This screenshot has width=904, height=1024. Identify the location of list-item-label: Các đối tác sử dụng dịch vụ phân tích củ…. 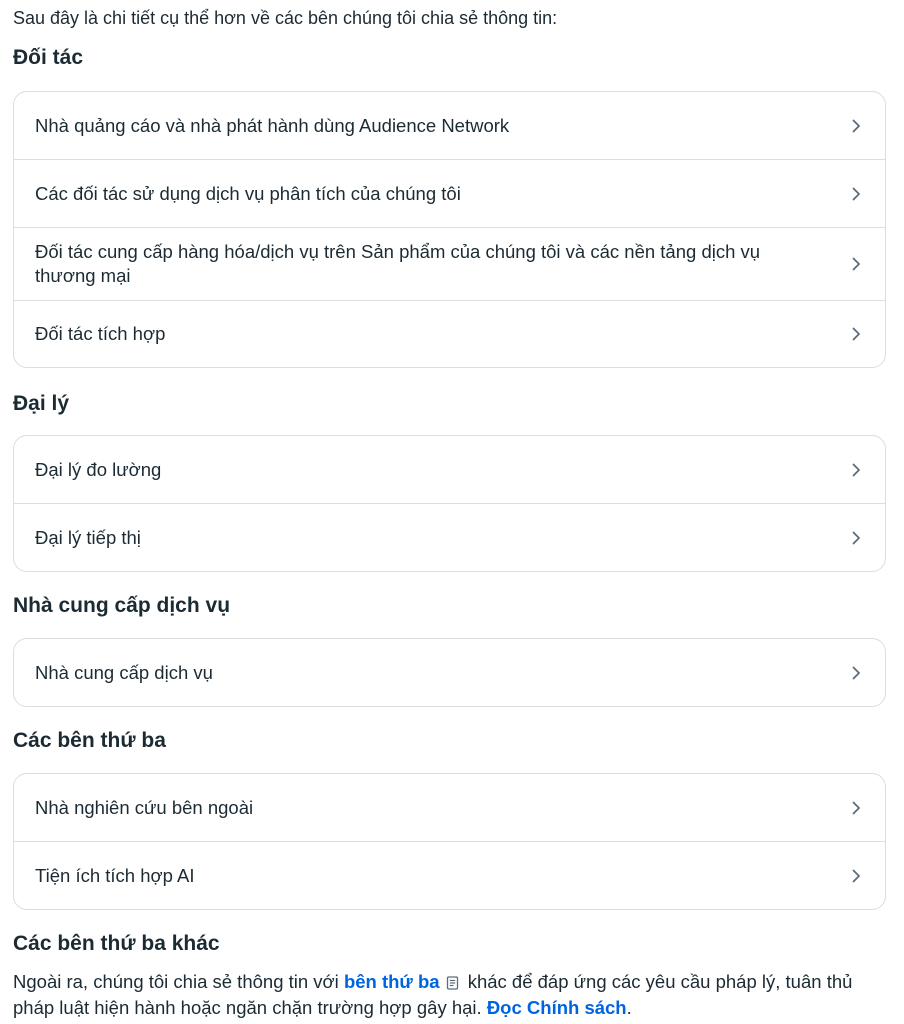
(248, 193).